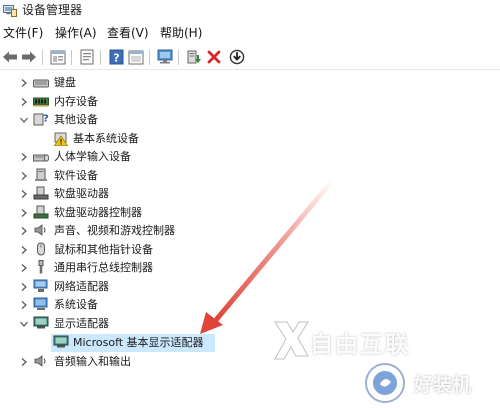  I want to click on usb-icon, so click(41, 267).